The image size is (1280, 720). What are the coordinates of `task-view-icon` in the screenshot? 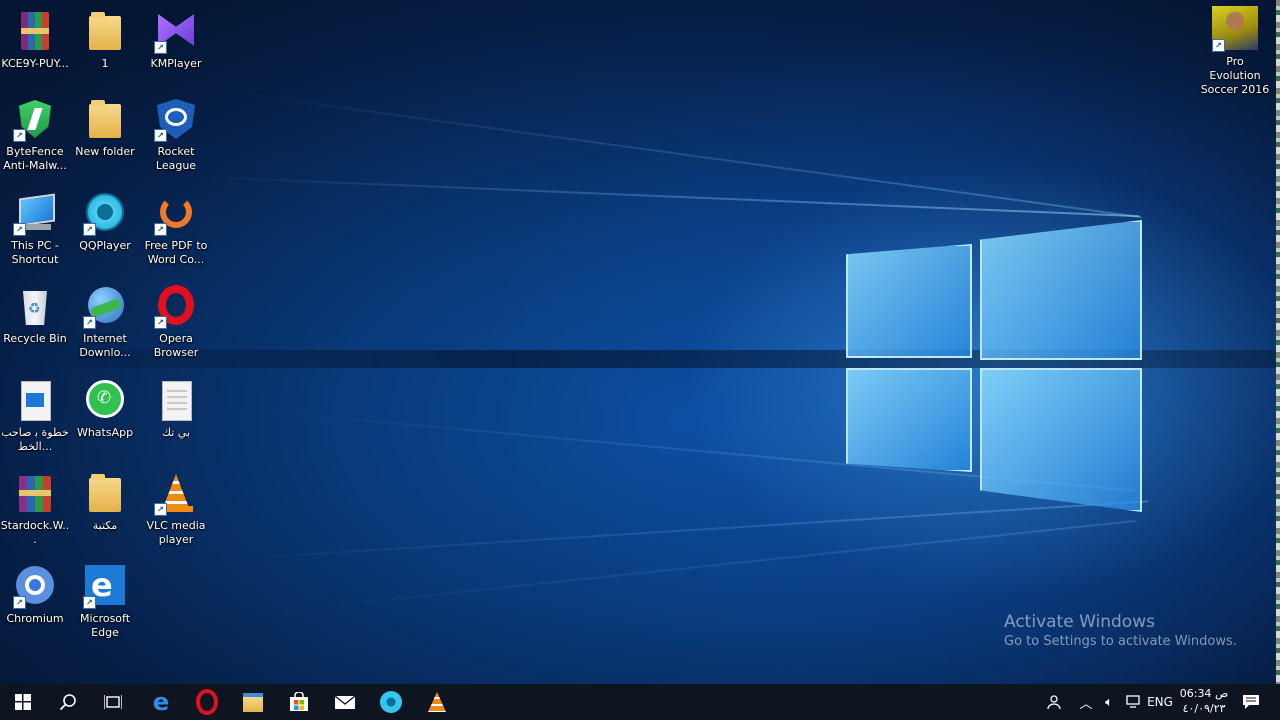 It's located at (113, 702).